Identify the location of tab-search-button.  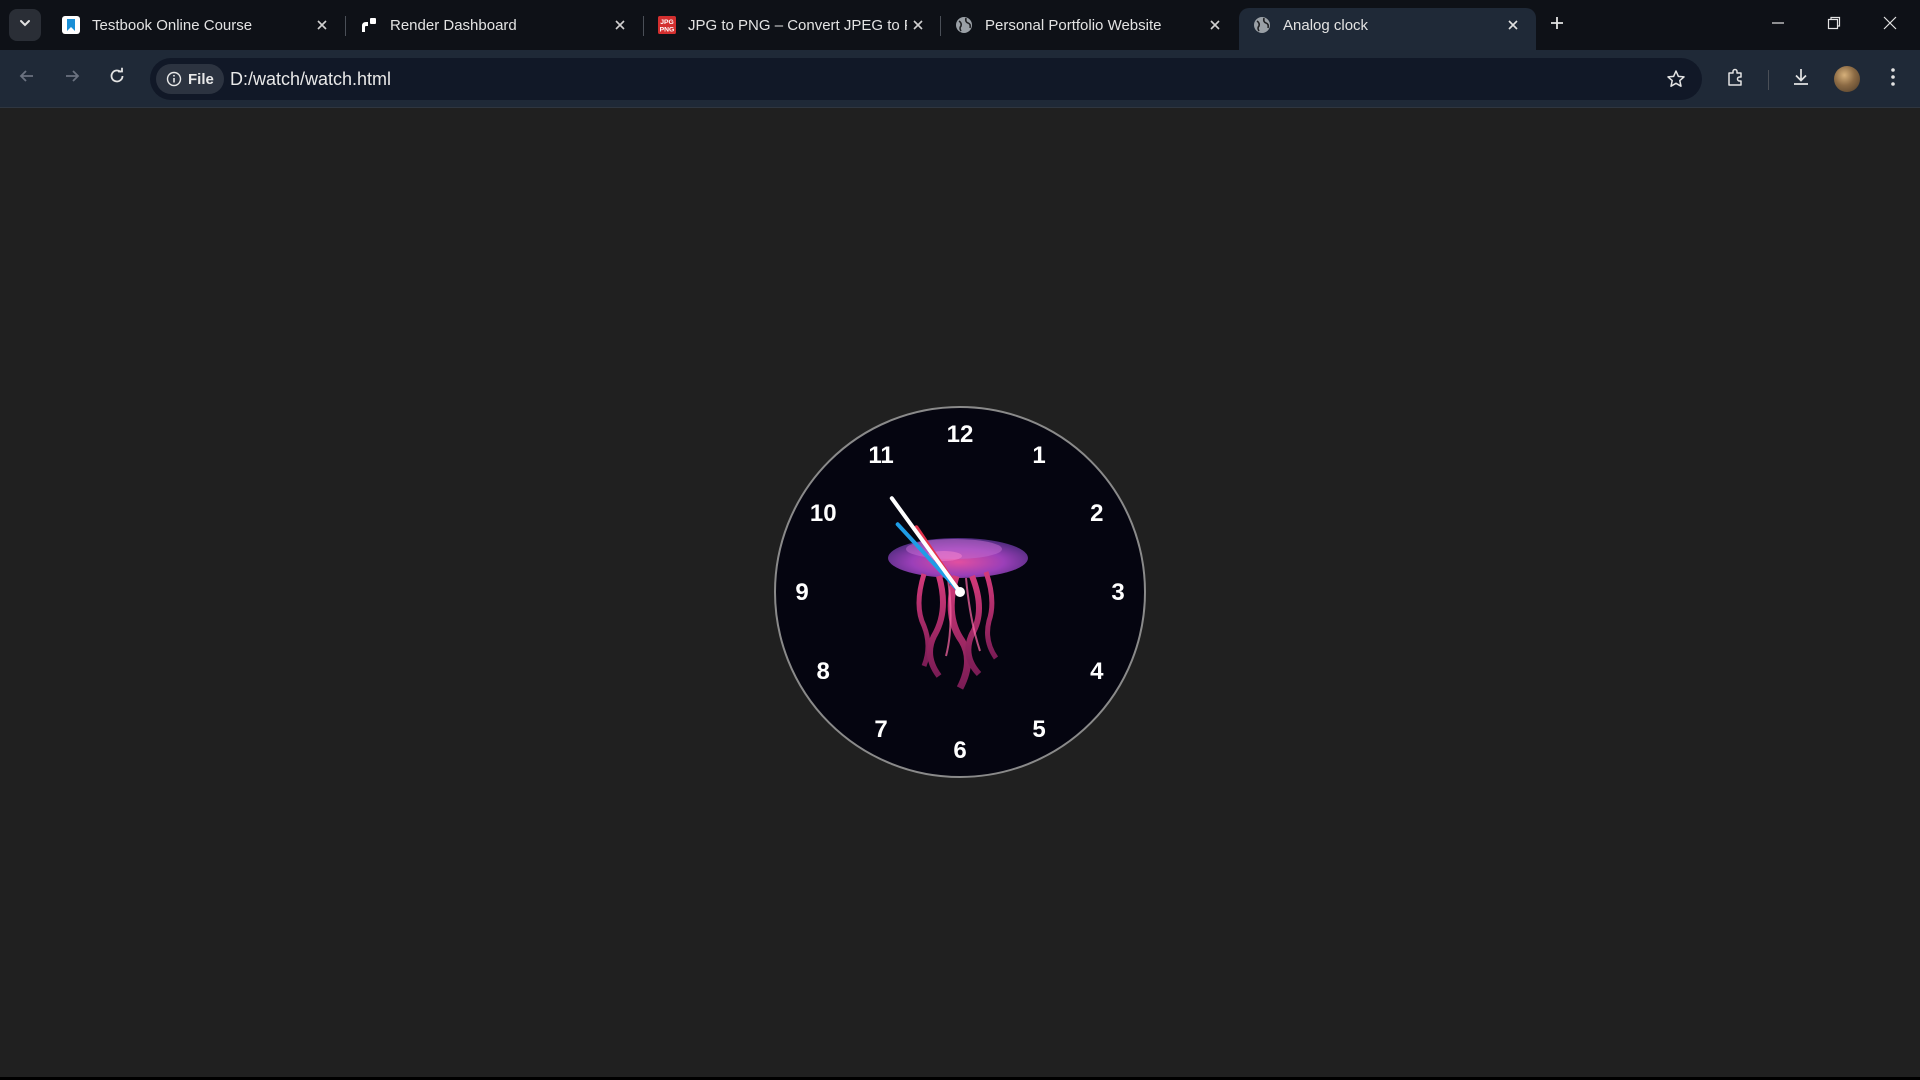
(25, 25).